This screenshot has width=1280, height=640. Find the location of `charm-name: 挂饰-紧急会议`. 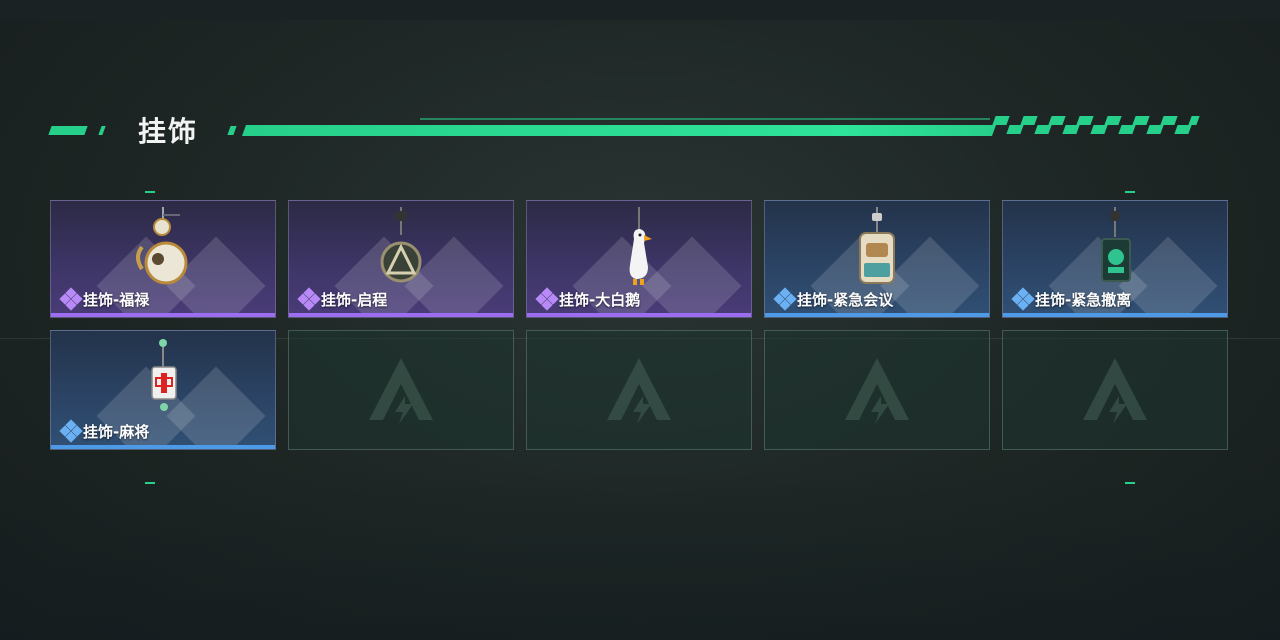

charm-name: 挂饰-紧急会议 is located at coordinates (845, 300).